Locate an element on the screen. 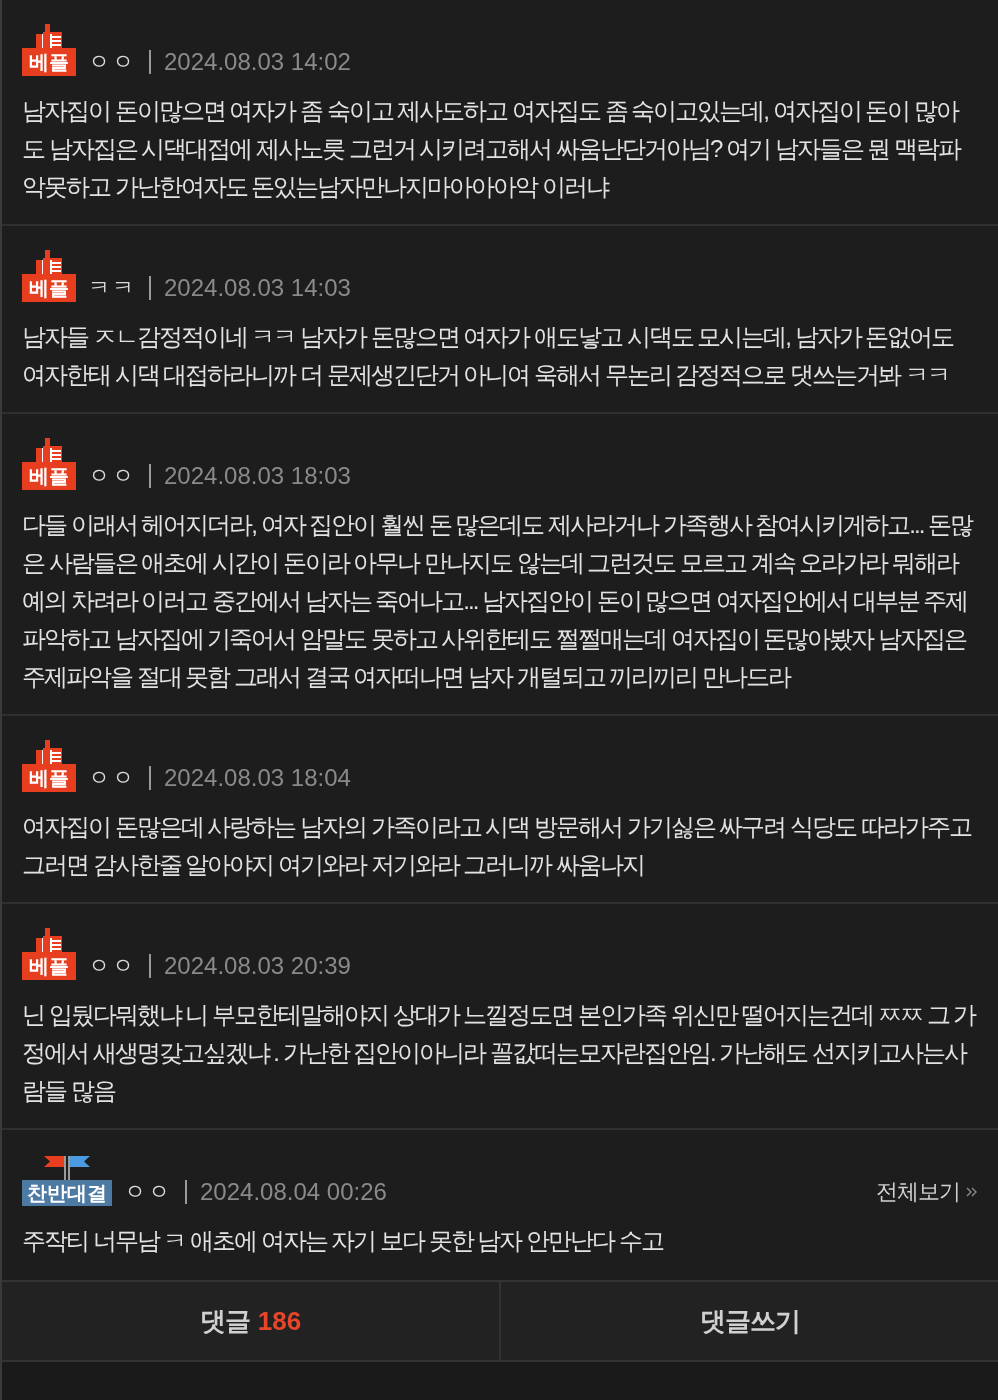  write-comment-button: 댓글쓰기 is located at coordinates (749, 1321).